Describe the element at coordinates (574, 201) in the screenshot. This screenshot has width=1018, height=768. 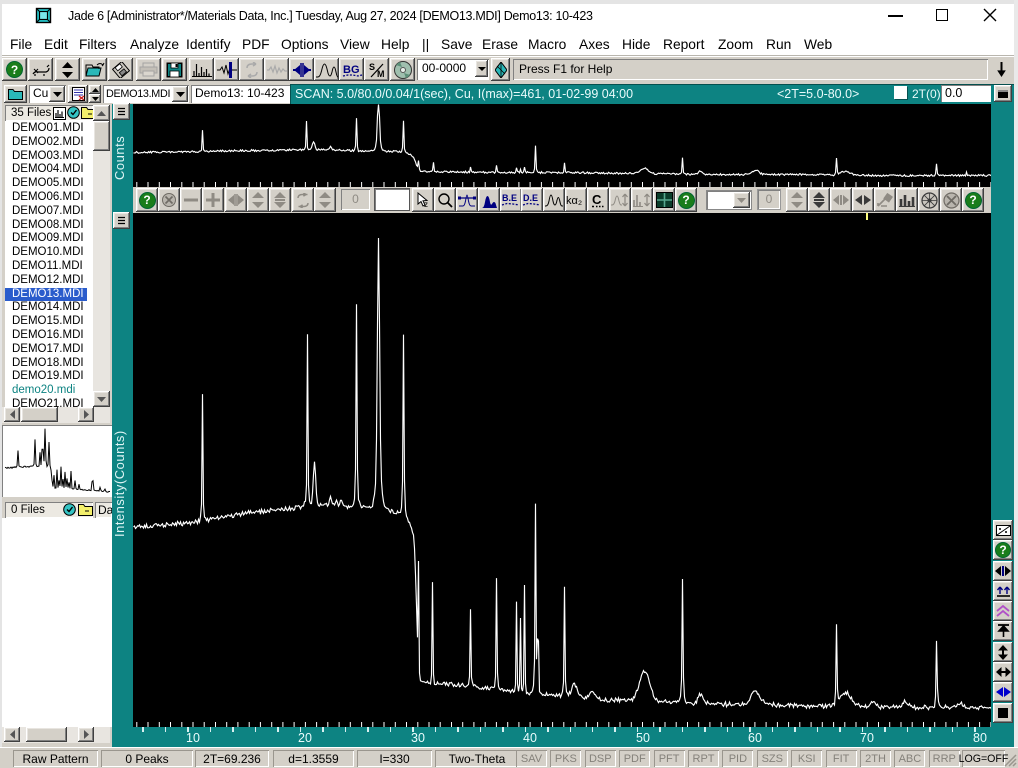
I see `svg-text: kα₂` at that location.